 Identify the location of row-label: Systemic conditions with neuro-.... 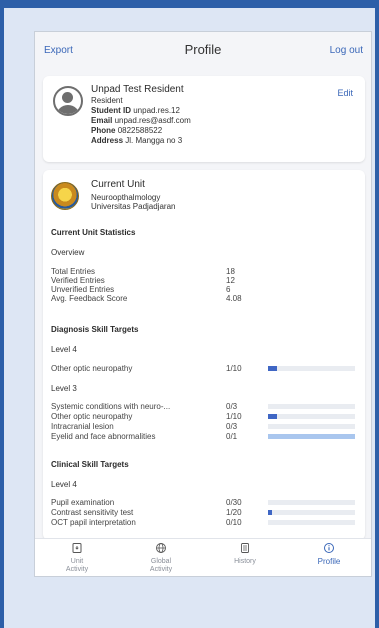
(111, 406).